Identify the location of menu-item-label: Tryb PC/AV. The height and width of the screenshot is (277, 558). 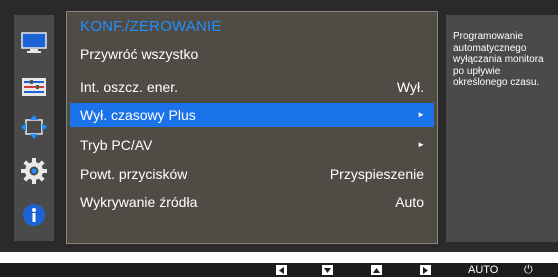
(116, 145).